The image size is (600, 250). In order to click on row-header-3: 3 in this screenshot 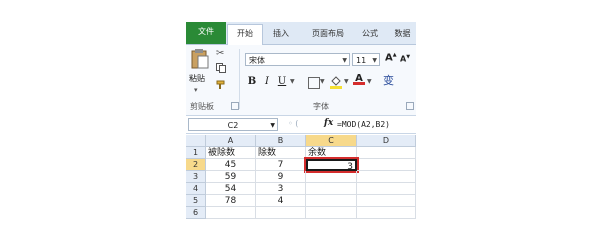, I will do `click(196, 177)`.